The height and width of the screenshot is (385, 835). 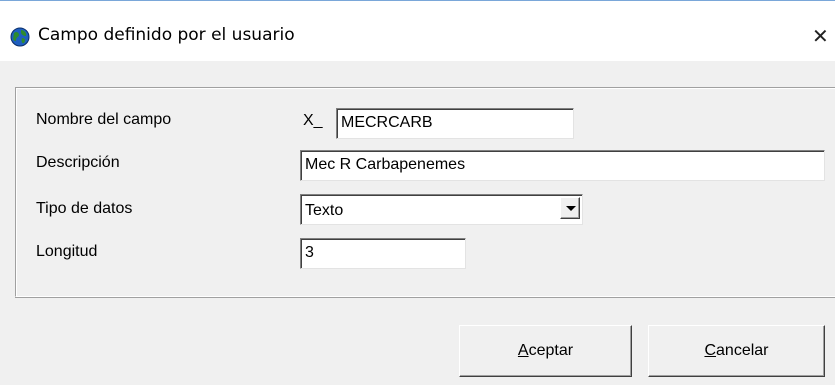 I want to click on description-label: Descripción, so click(x=78, y=162).